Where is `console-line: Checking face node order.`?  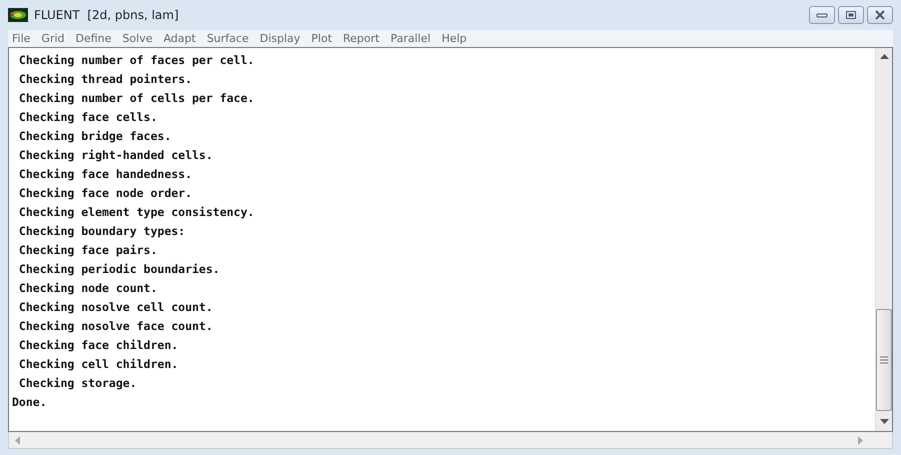 console-line: Checking face node order. is located at coordinates (106, 193).